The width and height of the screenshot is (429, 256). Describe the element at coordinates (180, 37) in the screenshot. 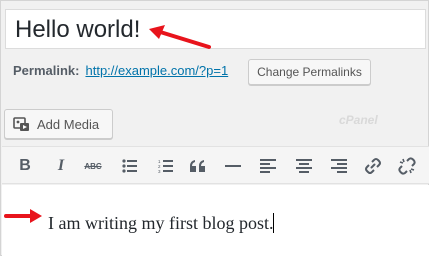

I see `title-annotation-arrow-icon` at that location.